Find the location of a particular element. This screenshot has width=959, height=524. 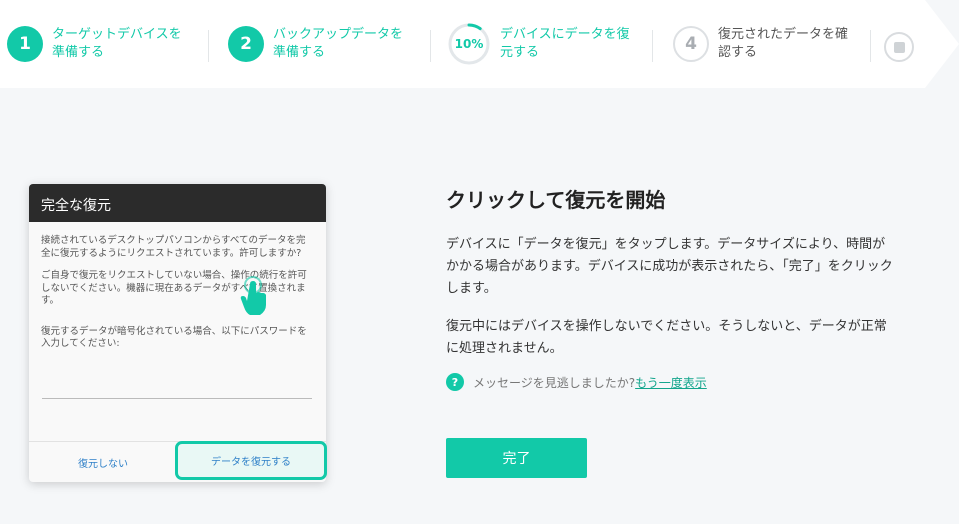

restore-data-button: データを復元する is located at coordinates (251, 460).